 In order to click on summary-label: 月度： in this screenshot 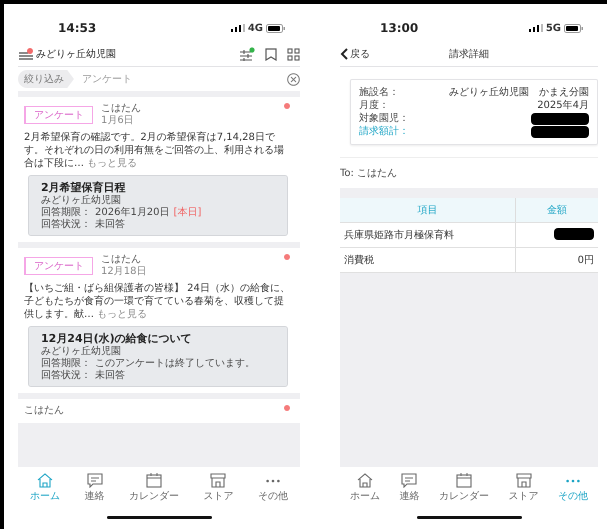, I will do `click(374, 105)`.